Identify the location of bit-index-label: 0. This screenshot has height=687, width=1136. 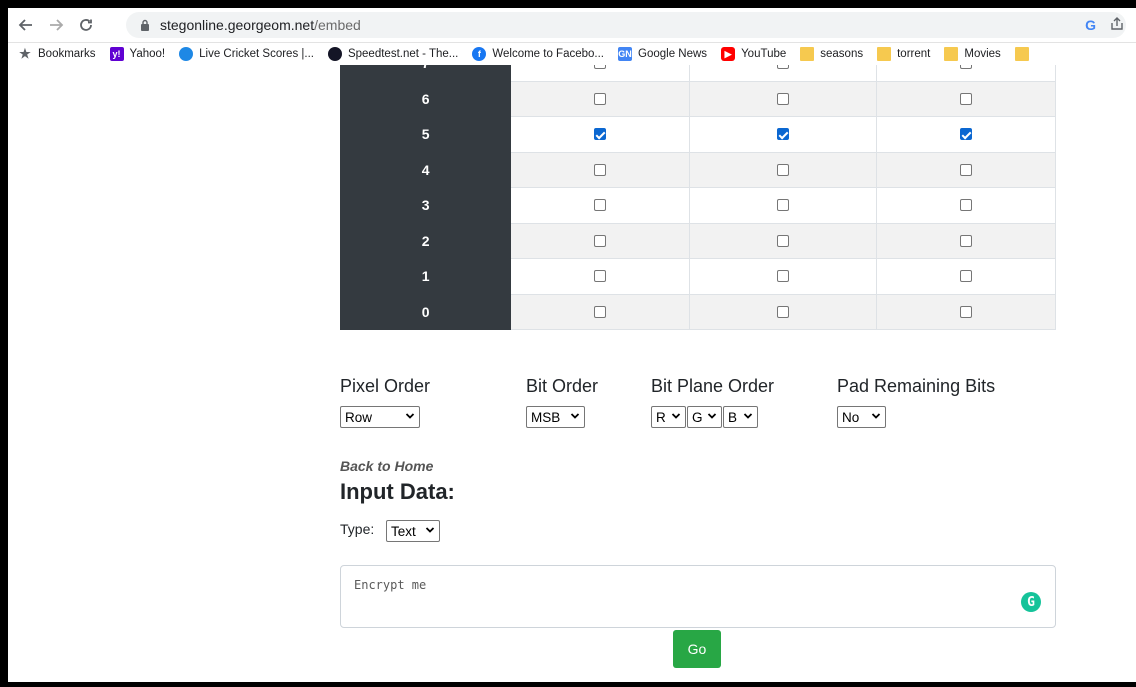
(425, 311).